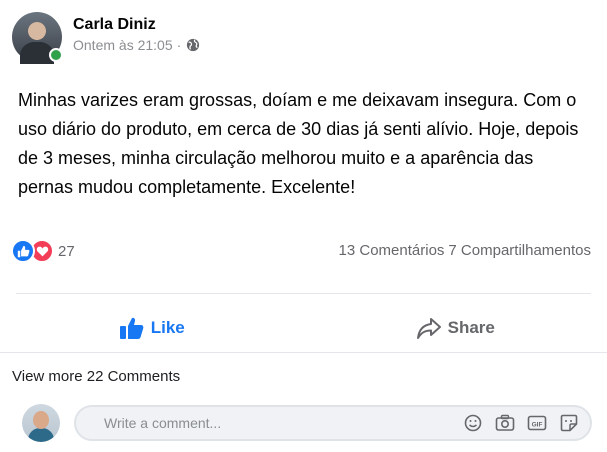  Describe the element at coordinates (473, 423) in the screenshot. I see `emoji-icon` at that location.